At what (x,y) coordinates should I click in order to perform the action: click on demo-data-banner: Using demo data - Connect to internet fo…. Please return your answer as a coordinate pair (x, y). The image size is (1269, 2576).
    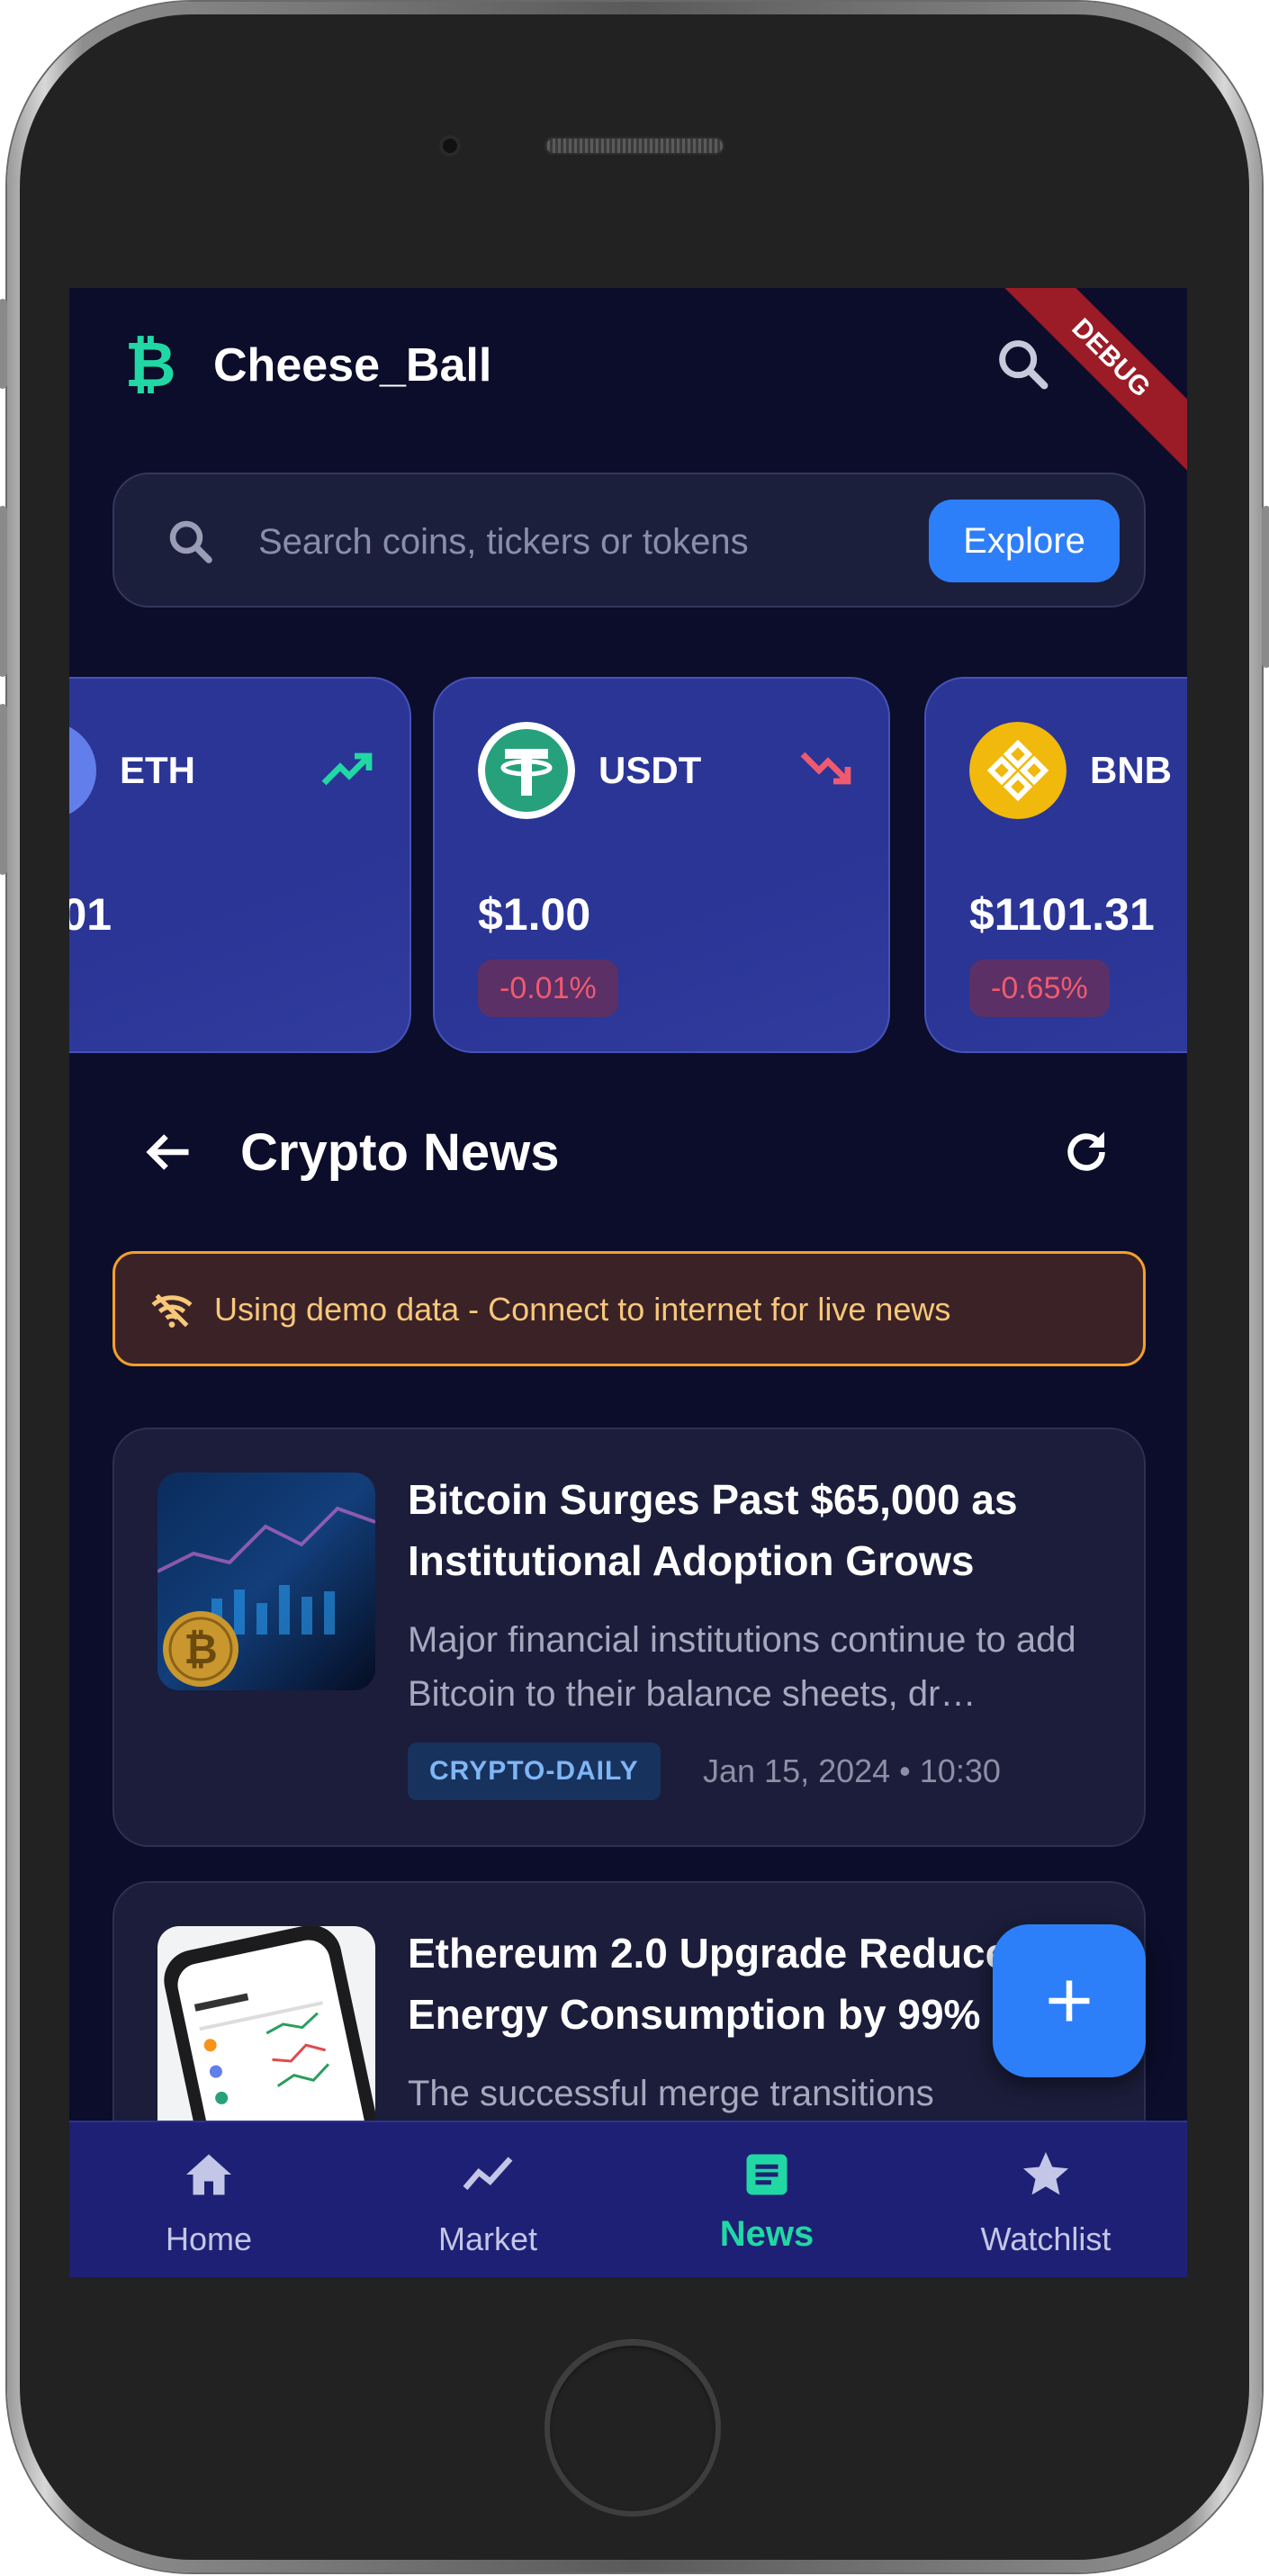
    Looking at the image, I should click on (629, 1308).